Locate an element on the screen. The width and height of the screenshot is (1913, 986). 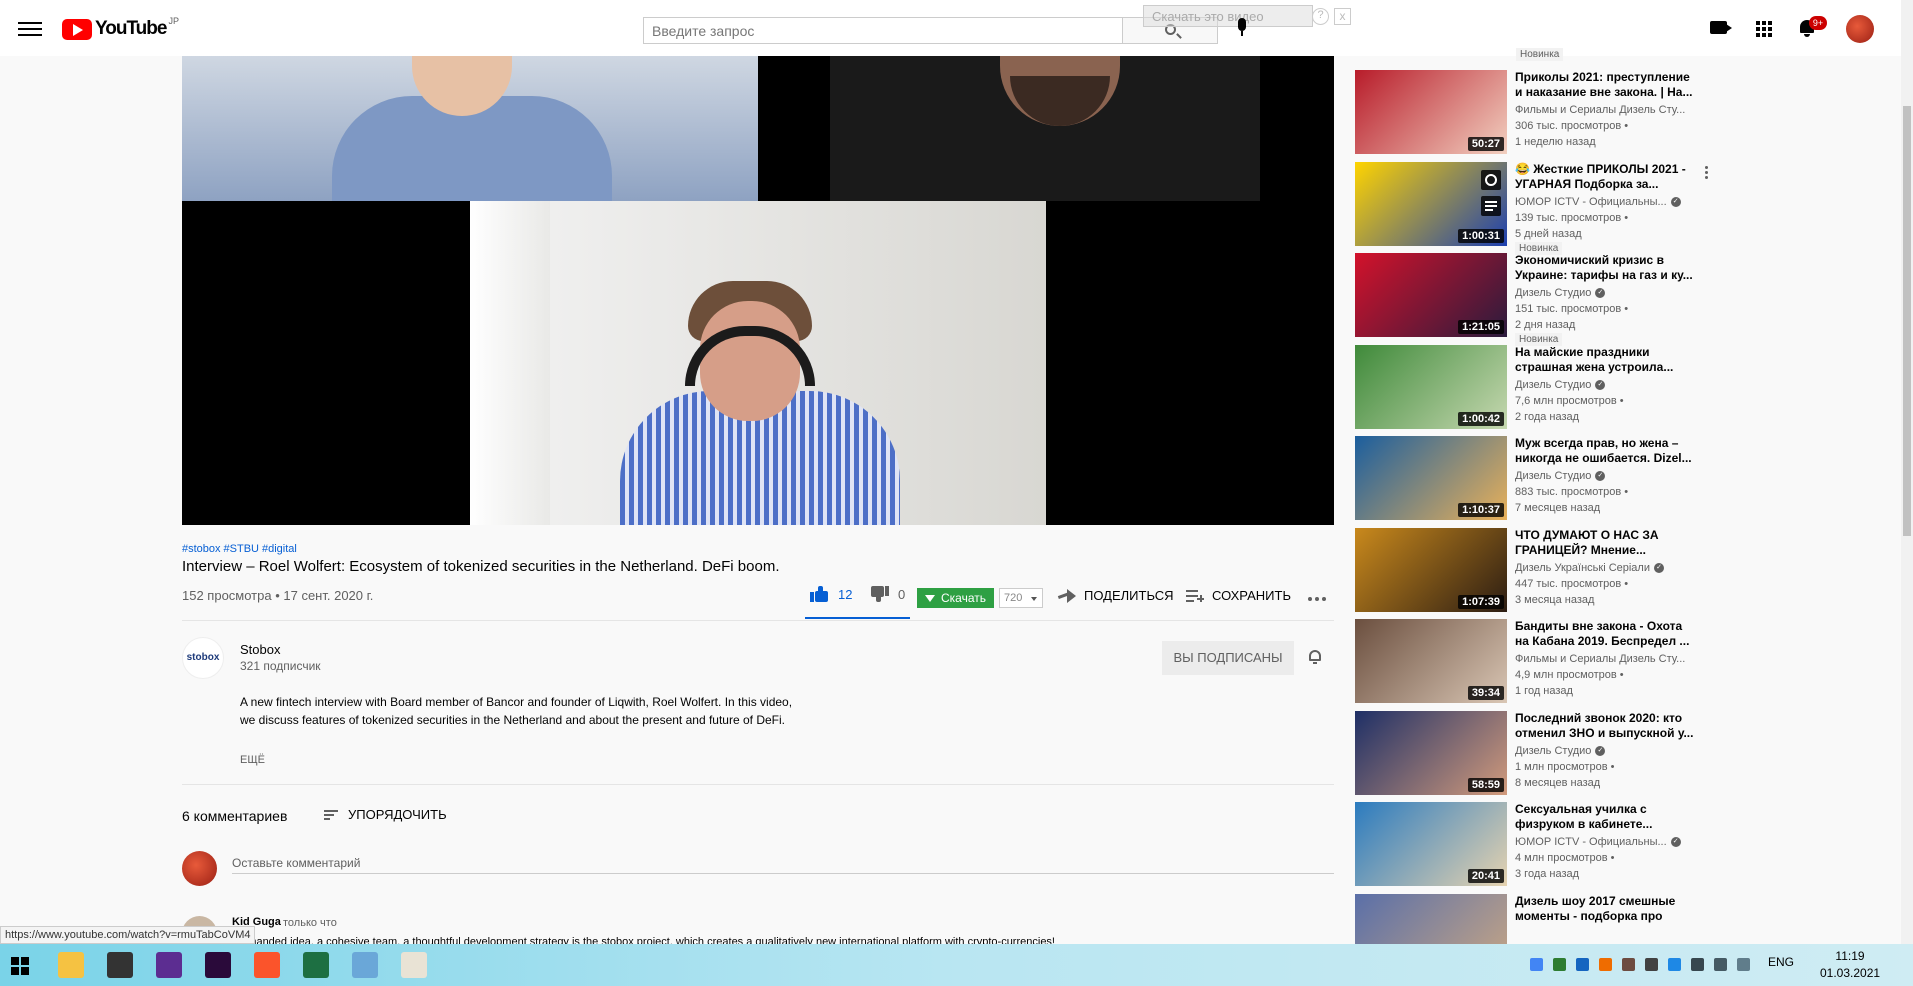
channel-avatar: stobox is located at coordinates (203, 658).